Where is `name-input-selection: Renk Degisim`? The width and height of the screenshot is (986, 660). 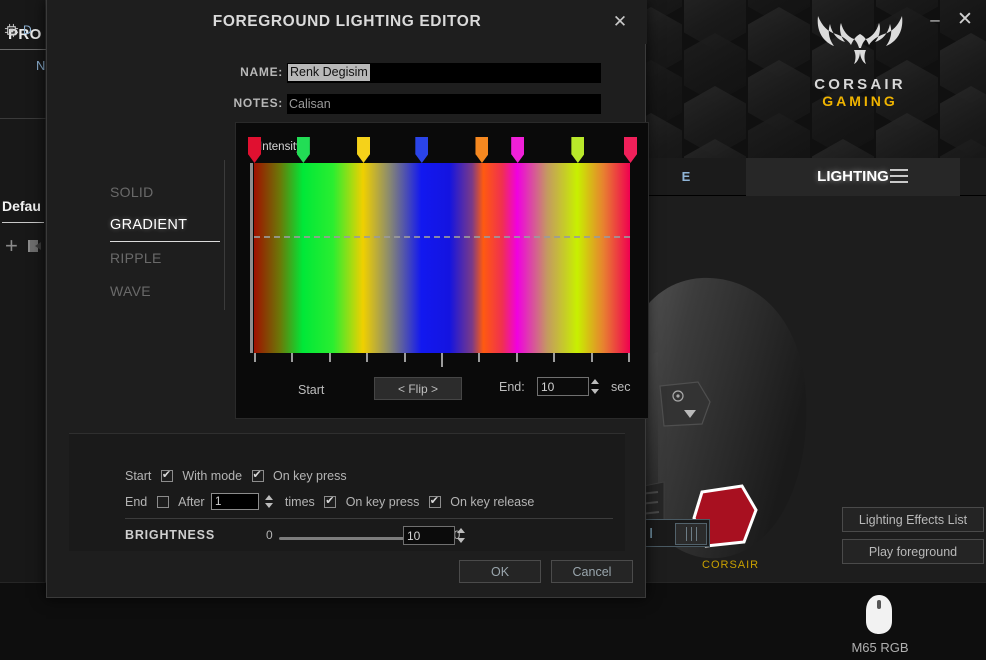 name-input-selection: Renk Degisim is located at coordinates (329, 72).